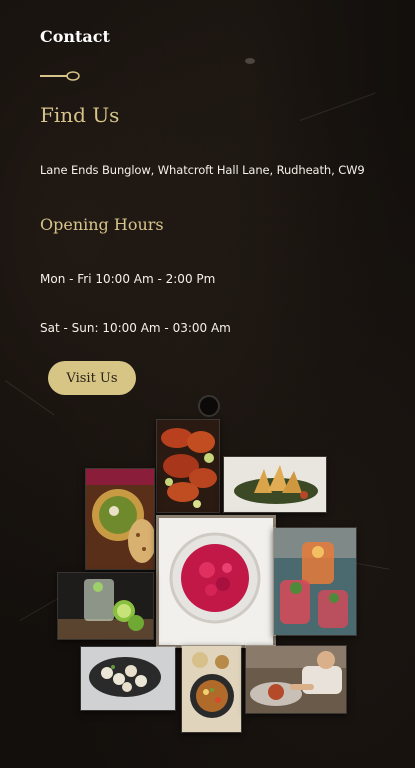 The image size is (415, 768). I want to click on weekend-hours: Sat - Sun: 10:00 Am - 03:00 Am, so click(135, 328).